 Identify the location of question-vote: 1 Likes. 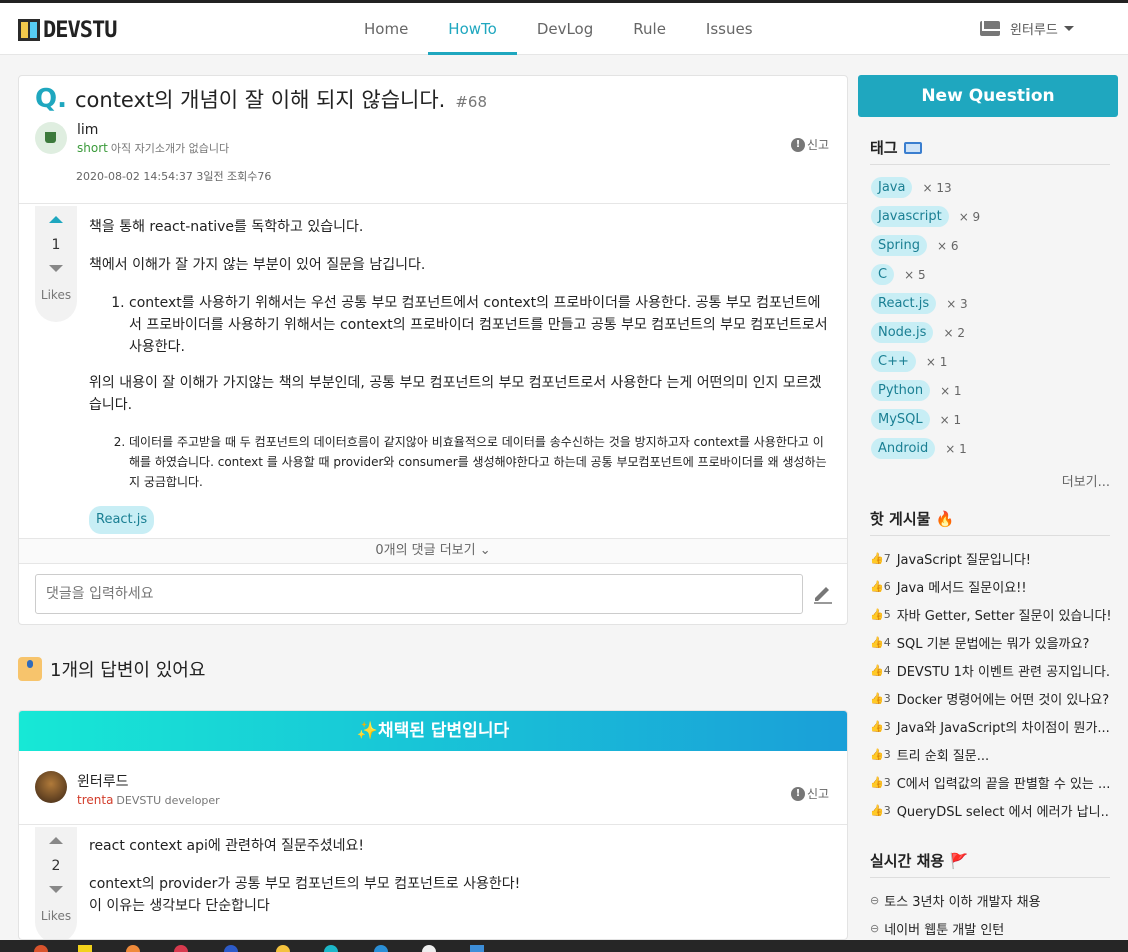
(56, 264).